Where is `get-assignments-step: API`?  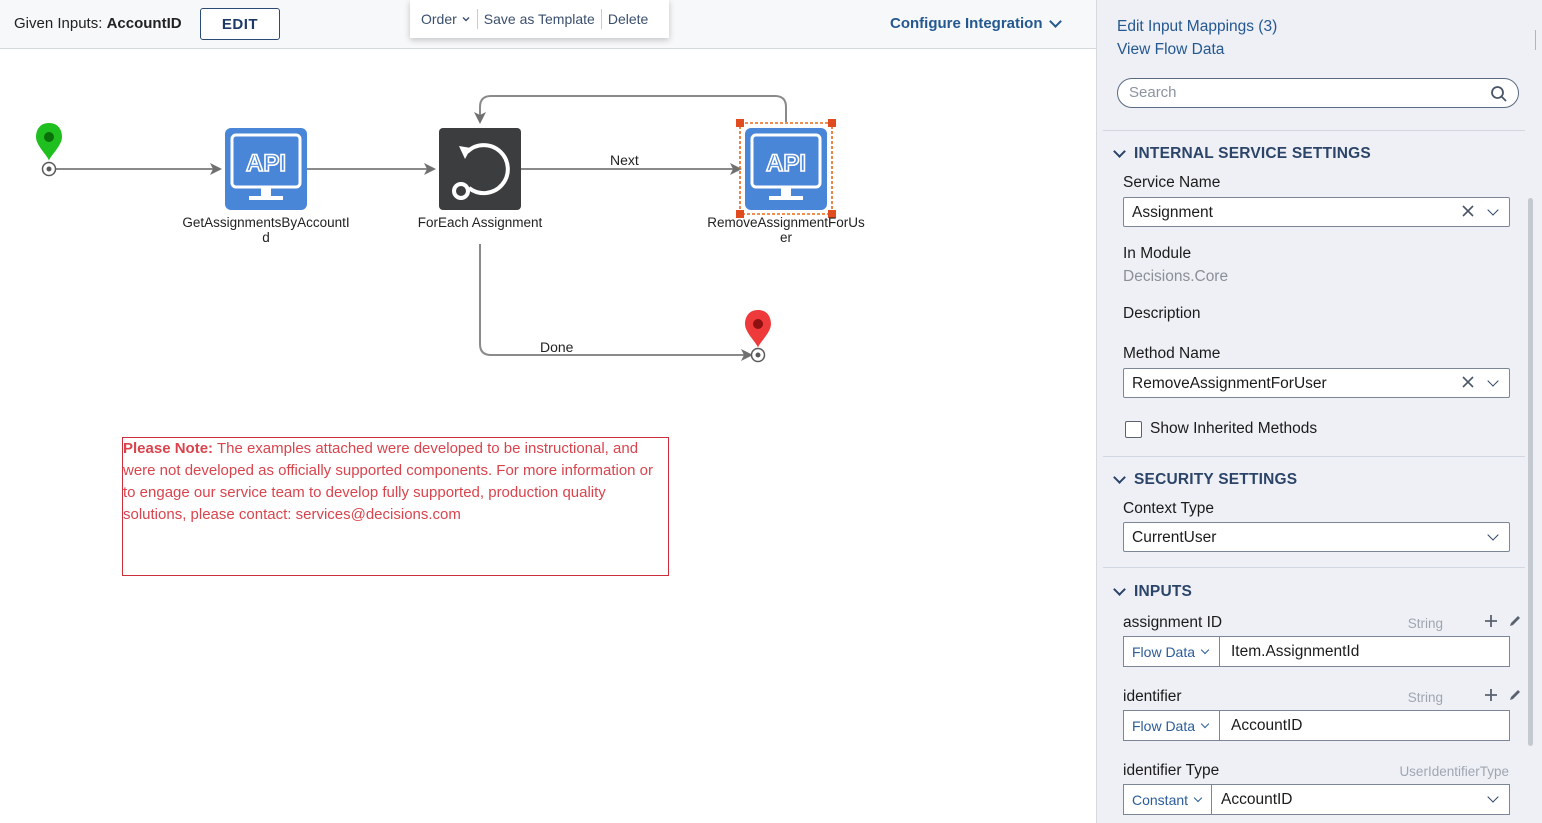
get-assignments-step: API is located at coordinates (266, 169).